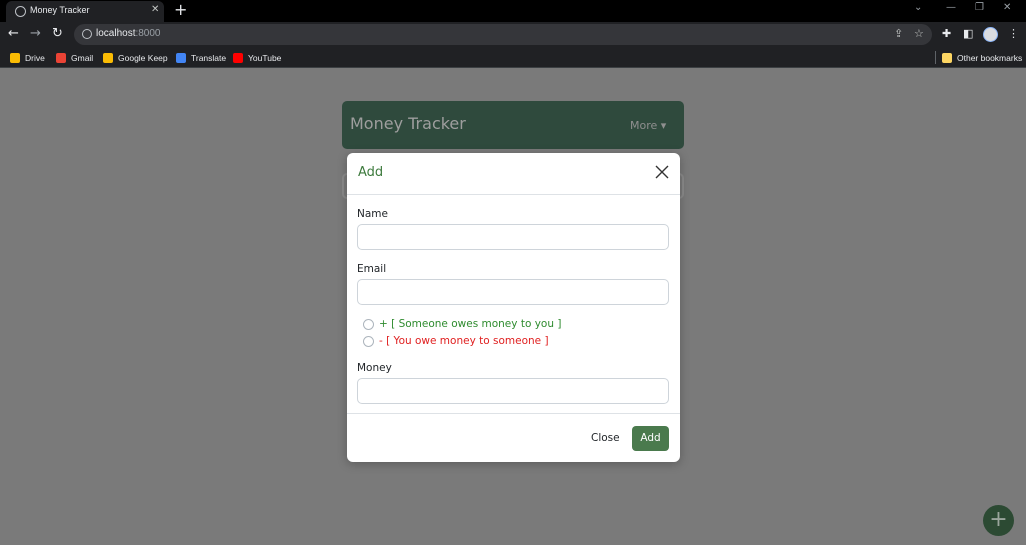 The image size is (1026, 545). Describe the element at coordinates (513, 174) in the screenshot. I see `modal-header: Add` at that location.